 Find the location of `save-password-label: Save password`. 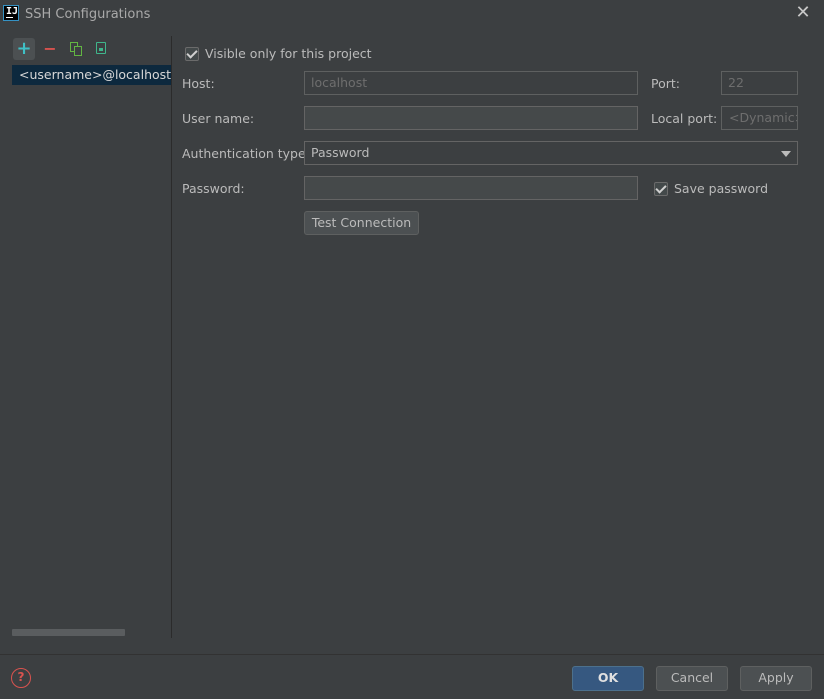

save-password-label: Save password is located at coordinates (721, 188).